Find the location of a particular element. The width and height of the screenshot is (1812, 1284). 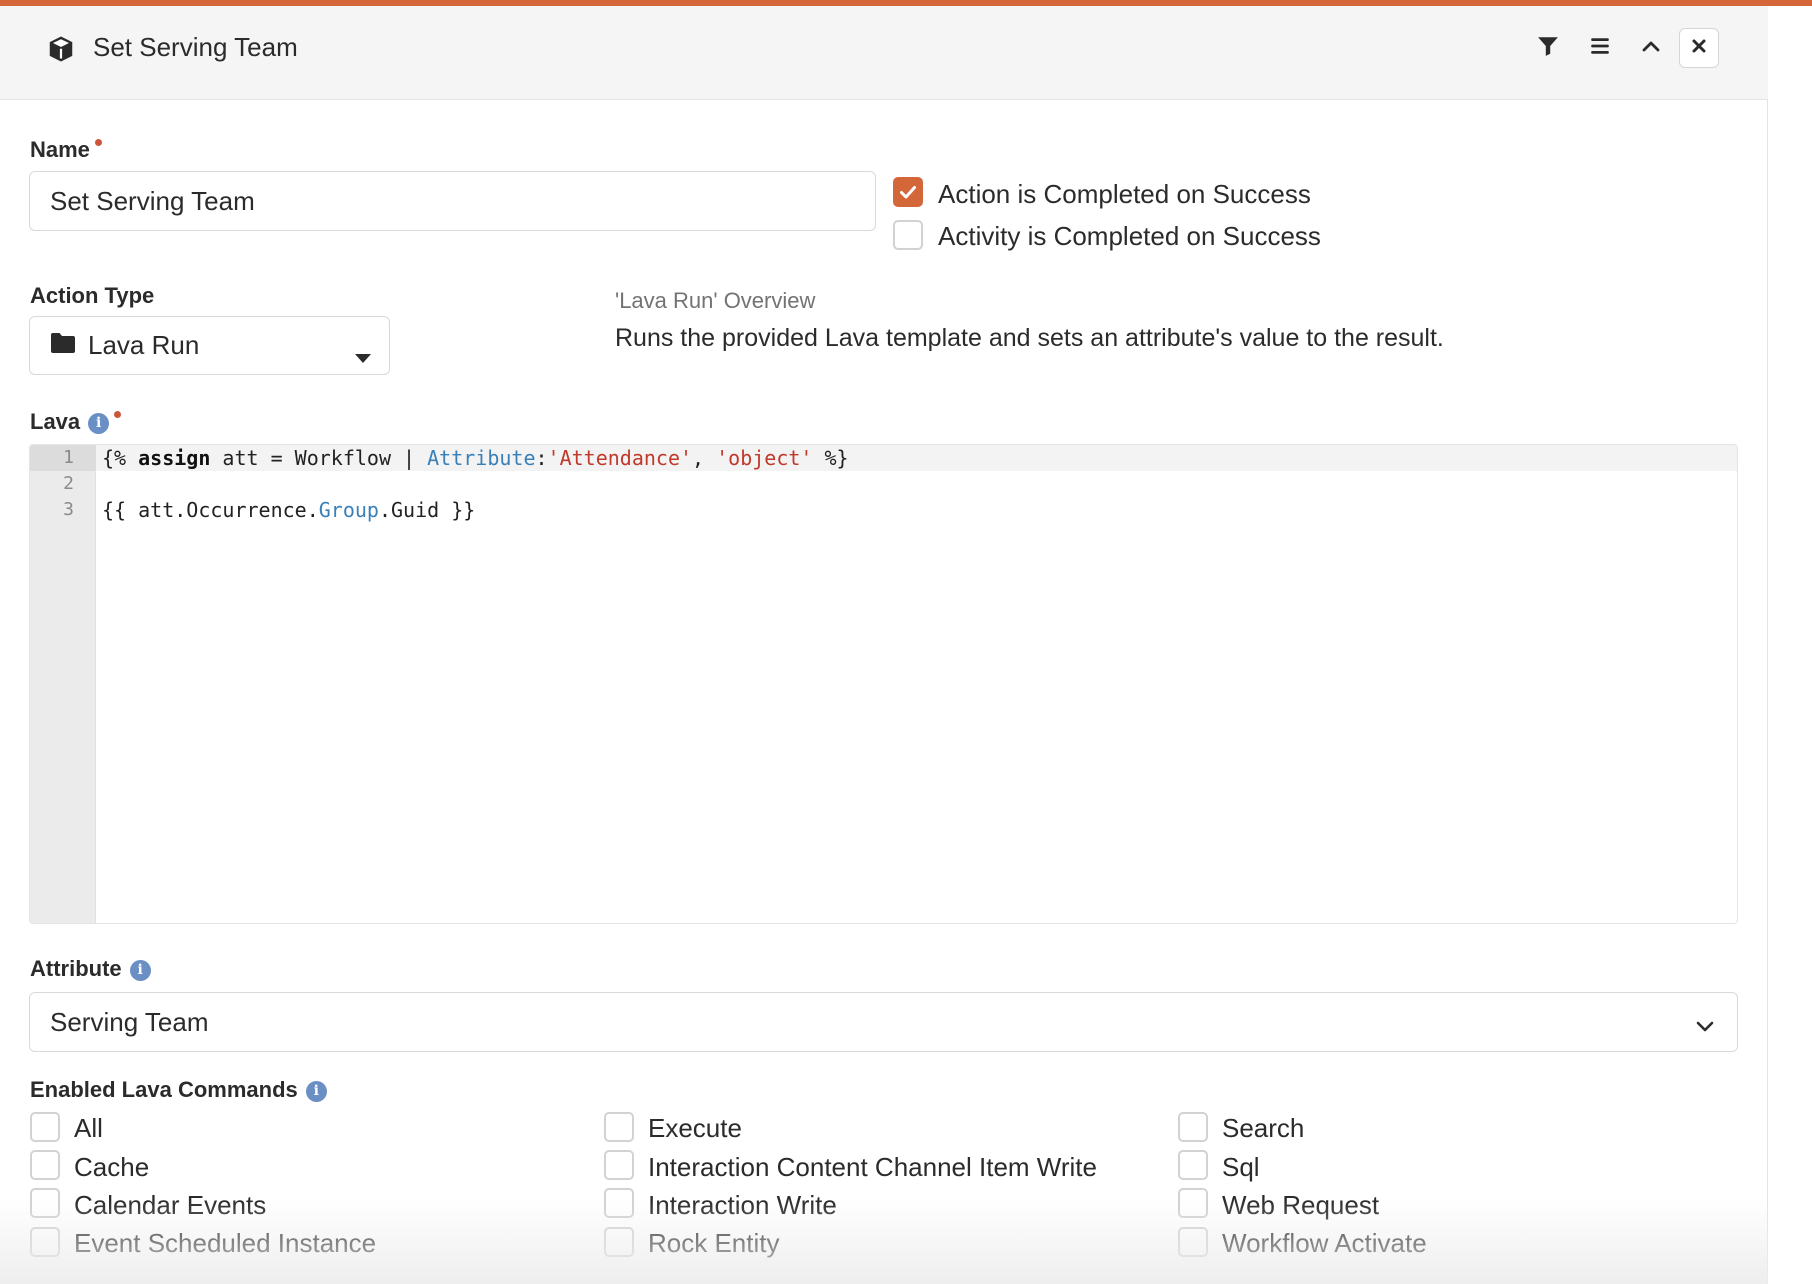

command-label: Event Scheduled Instance is located at coordinates (225, 1243).